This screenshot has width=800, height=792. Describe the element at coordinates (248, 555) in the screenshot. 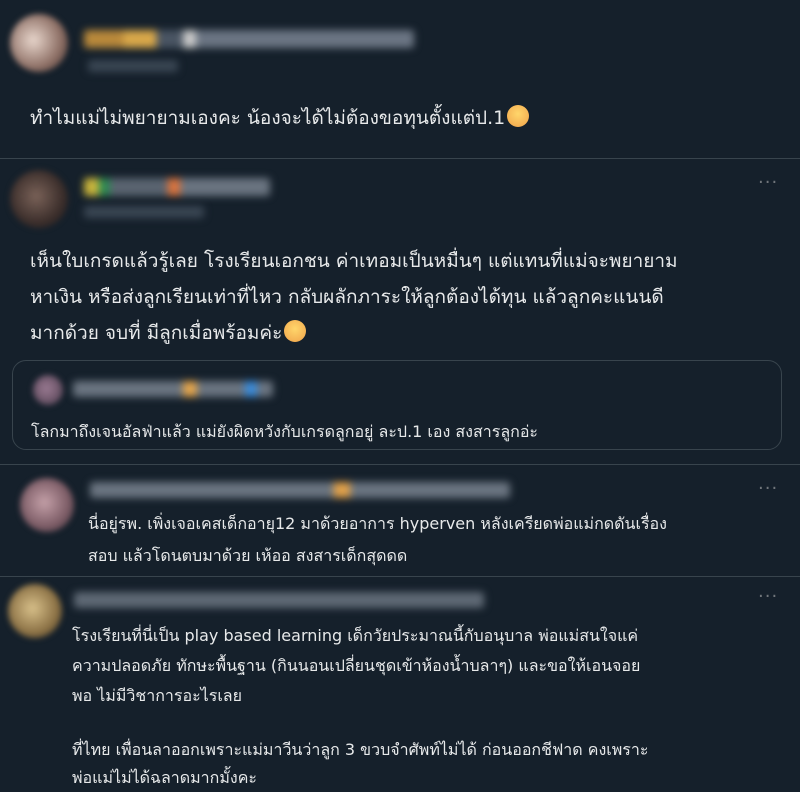

I see `post-text-line: สอบ แล้วโดนตบมาด้วย เห้ออ สงสารเด็กสุดดด` at that location.